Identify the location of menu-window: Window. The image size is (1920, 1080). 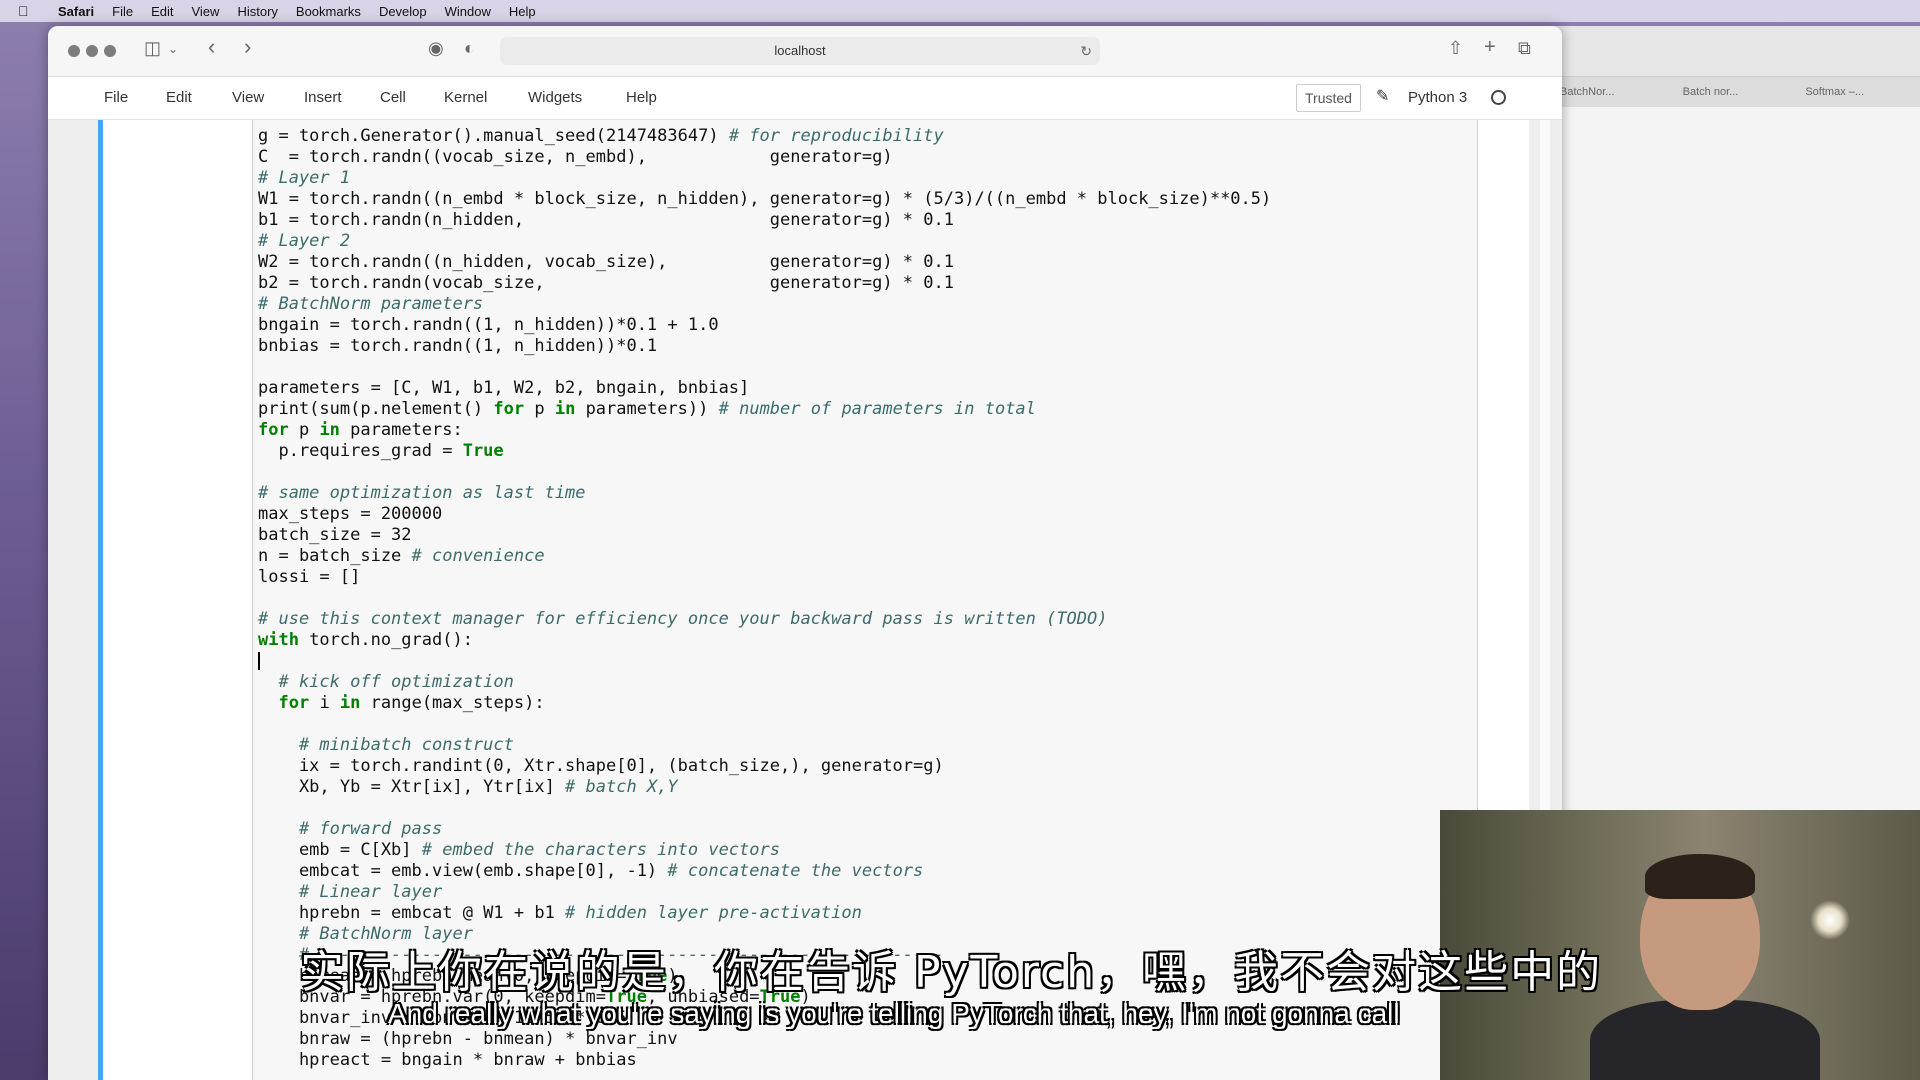
(468, 11).